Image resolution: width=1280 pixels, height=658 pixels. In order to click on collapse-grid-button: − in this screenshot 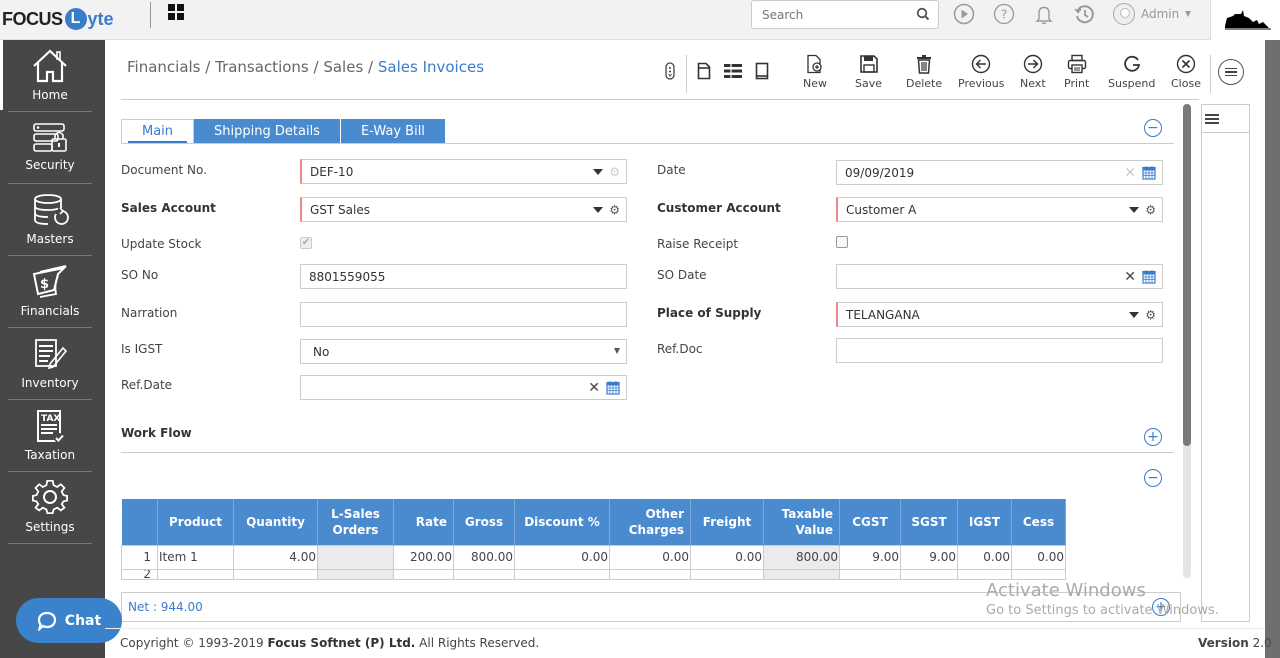, I will do `click(1153, 478)`.